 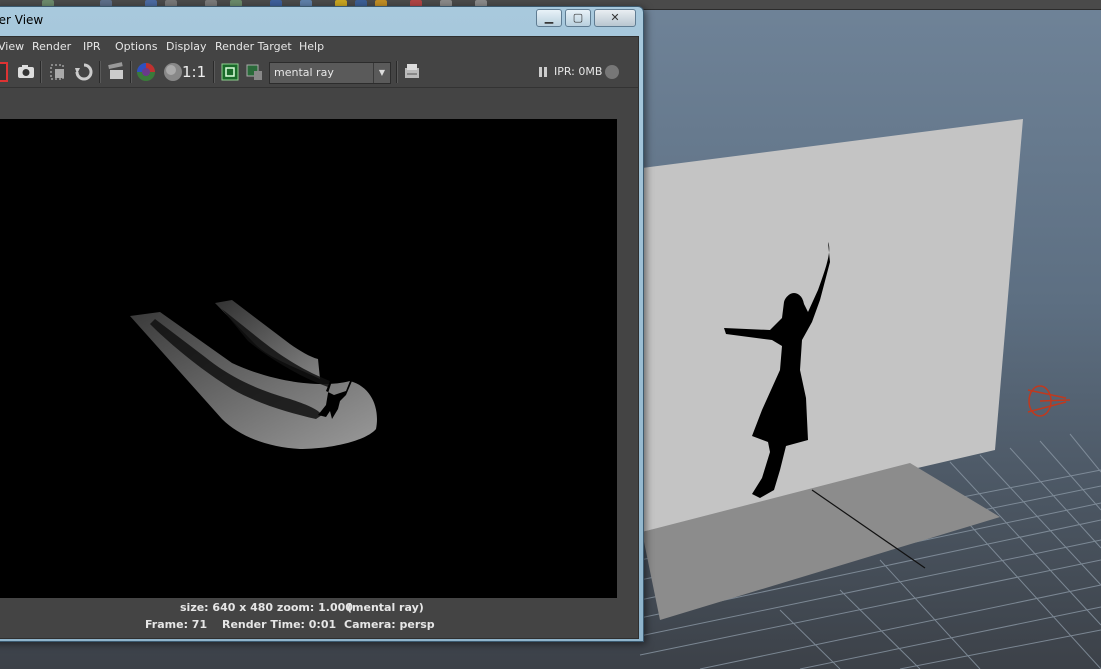 I want to click on menu-ipr: IPR, so click(x=92, y=46).